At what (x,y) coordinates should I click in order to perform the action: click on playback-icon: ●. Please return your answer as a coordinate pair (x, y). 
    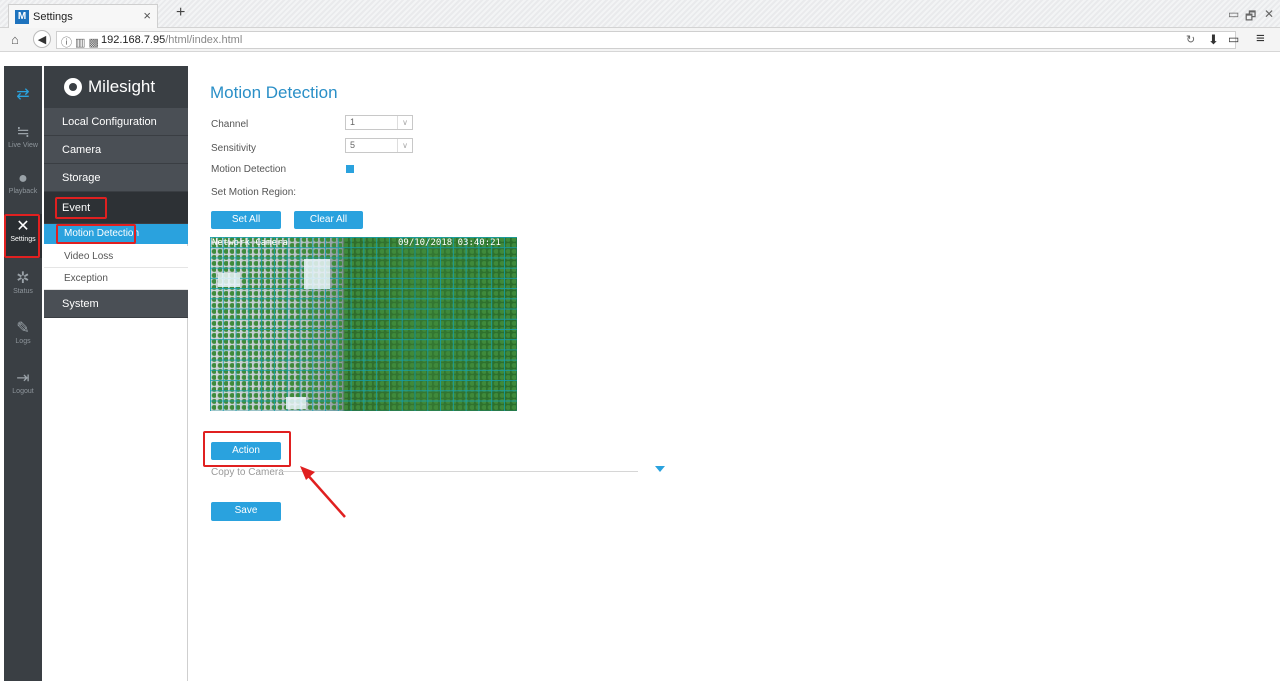
    Looking at the image, I should click on (23, 178).